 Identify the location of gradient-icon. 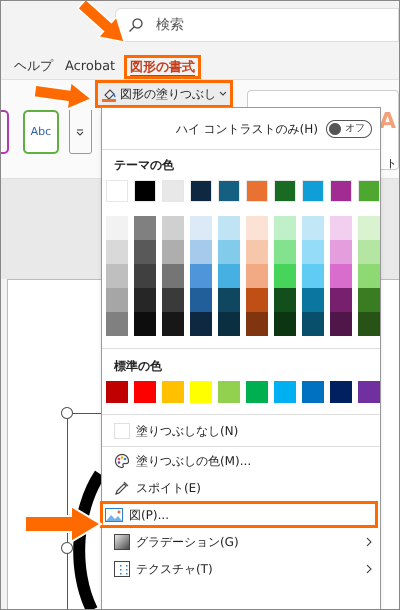
(122, 542).